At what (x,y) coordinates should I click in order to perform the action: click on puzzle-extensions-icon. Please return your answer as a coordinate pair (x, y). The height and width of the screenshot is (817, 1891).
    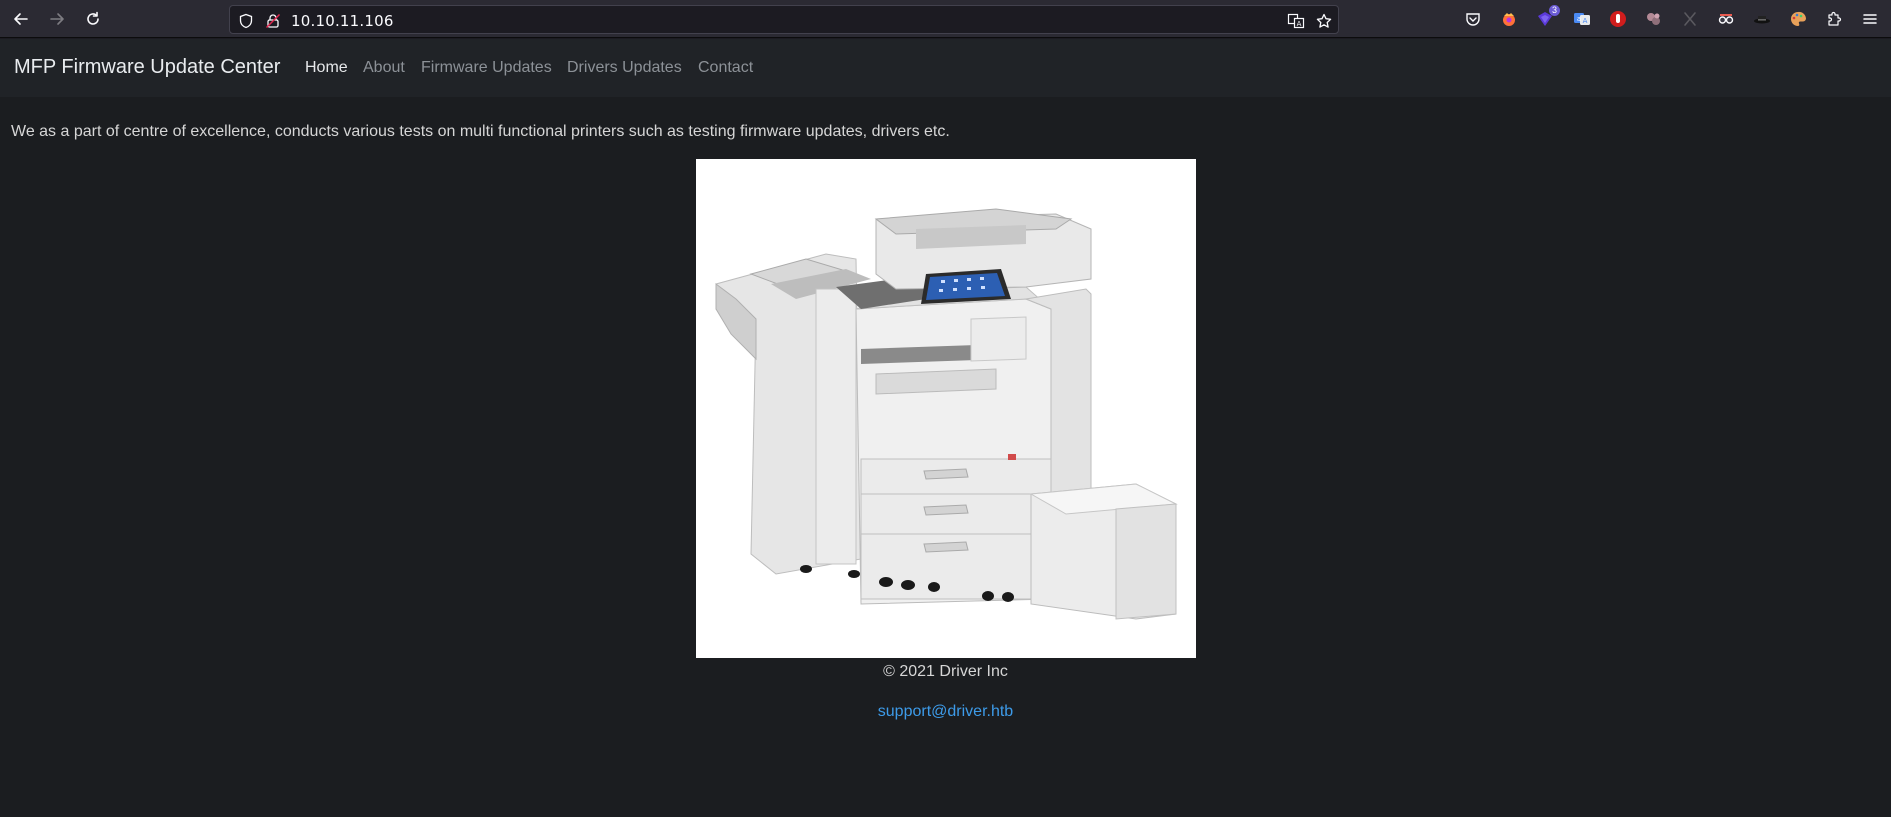
    Looking at the image, I should click on (1834, 19).